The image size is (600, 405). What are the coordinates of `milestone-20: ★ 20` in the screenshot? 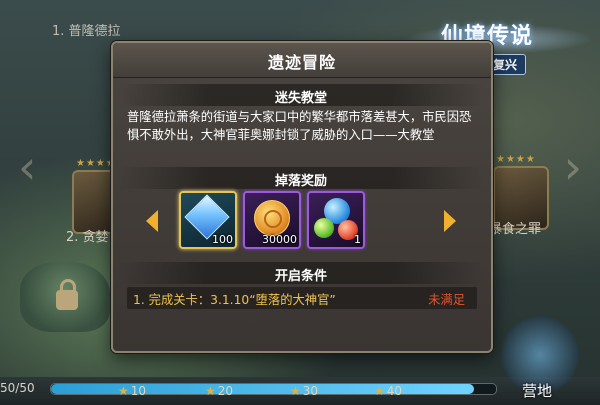 It's located at (219, 391).